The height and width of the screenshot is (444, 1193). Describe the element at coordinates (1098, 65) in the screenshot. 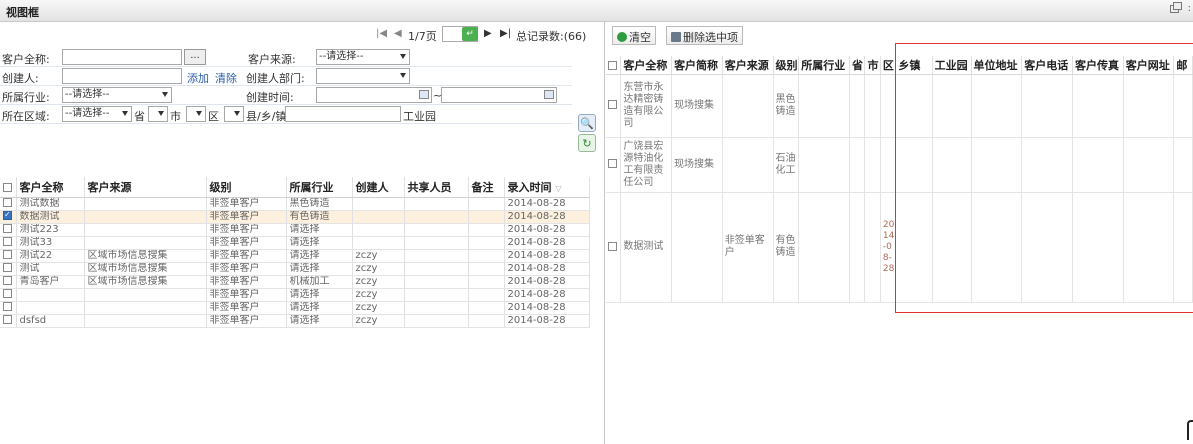

I see `rcol-fax: 客户传真` at that location.